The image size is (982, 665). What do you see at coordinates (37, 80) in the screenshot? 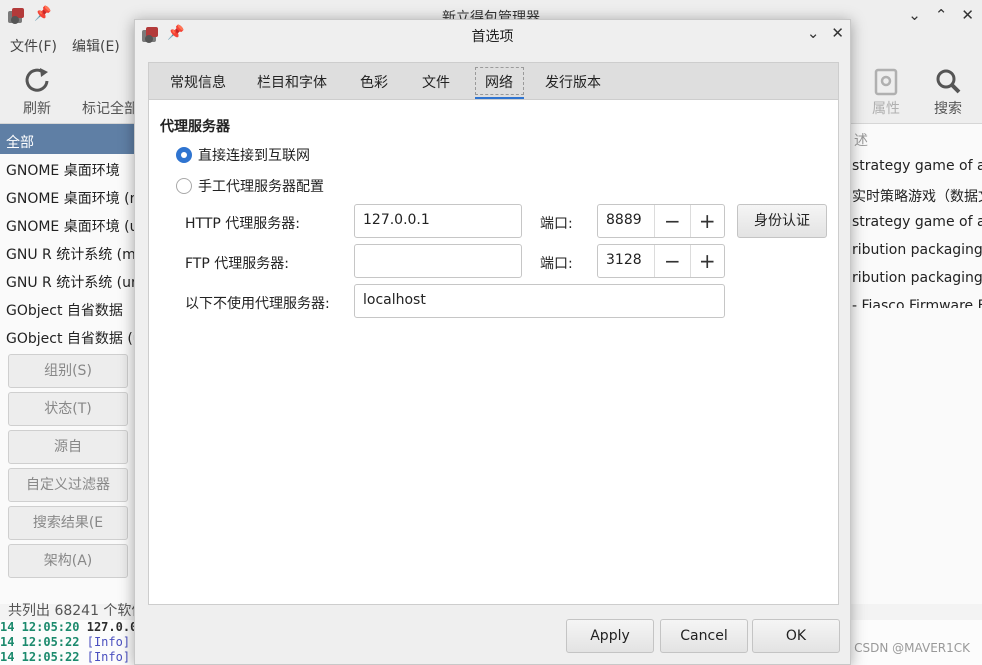
I see `refresh-icon` at bounding box center [37, 80].